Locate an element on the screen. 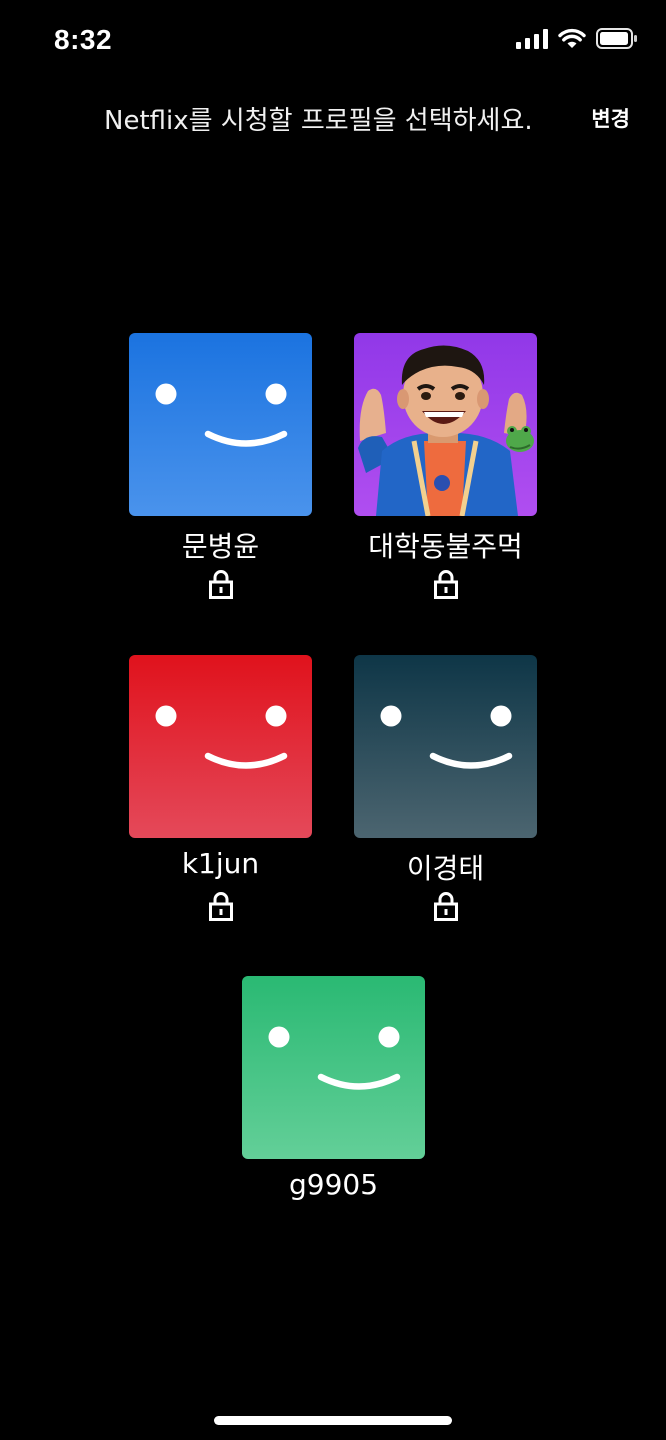 This screenshot has width=666, height=1440. status-time: 8:32 is located at coordinates (83, 39).